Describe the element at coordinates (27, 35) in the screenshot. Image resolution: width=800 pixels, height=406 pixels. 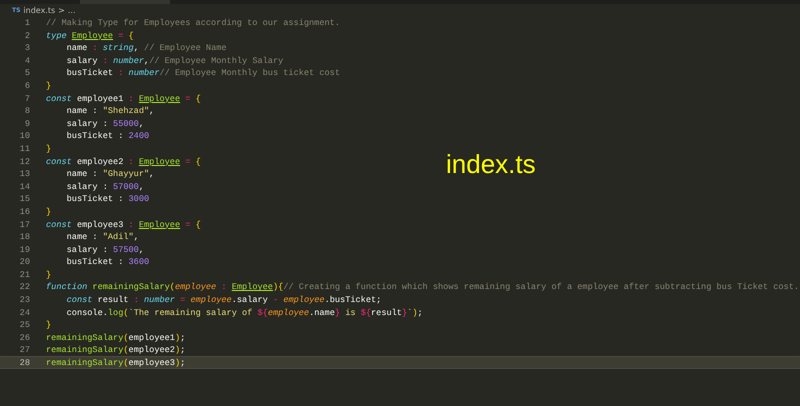
I see `line-number: 2` at that location.